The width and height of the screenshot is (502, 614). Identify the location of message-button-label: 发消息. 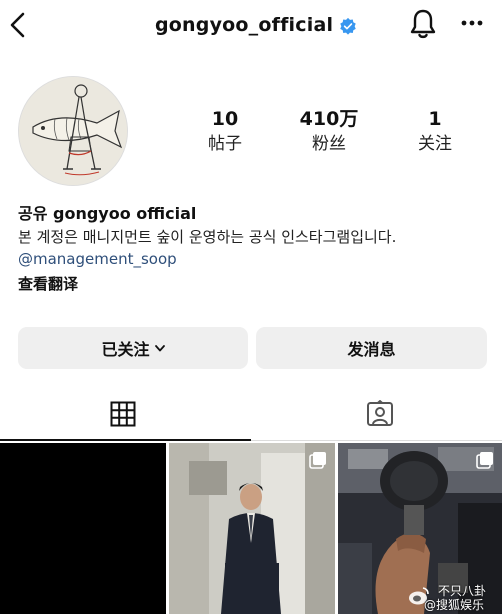
(371, 349).